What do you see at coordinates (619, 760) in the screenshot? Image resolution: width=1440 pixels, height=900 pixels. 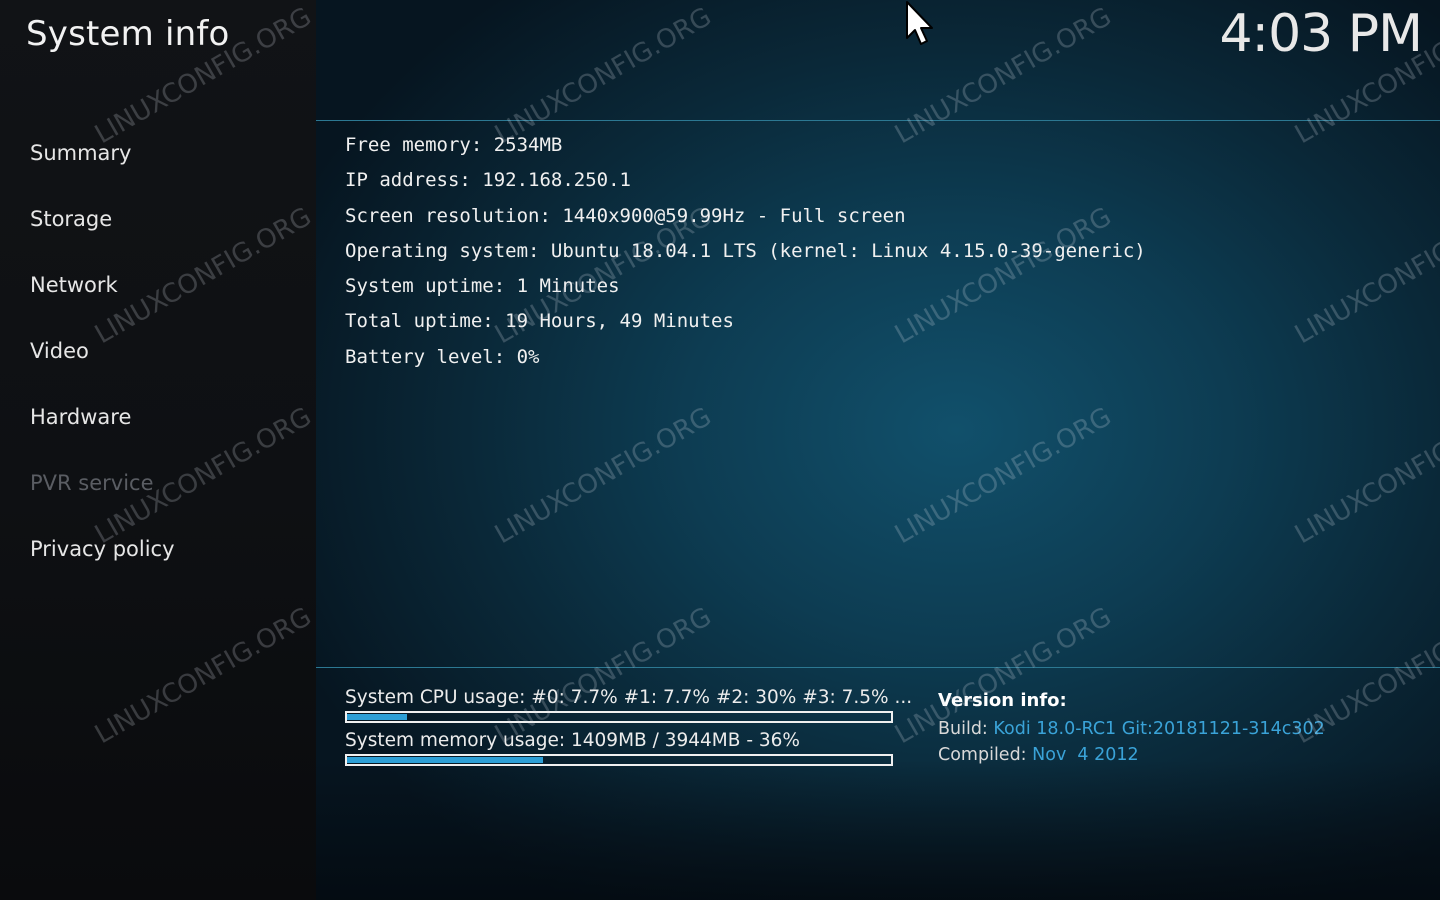 I see `memory-usage-bar` at bounding box center [619, 760].